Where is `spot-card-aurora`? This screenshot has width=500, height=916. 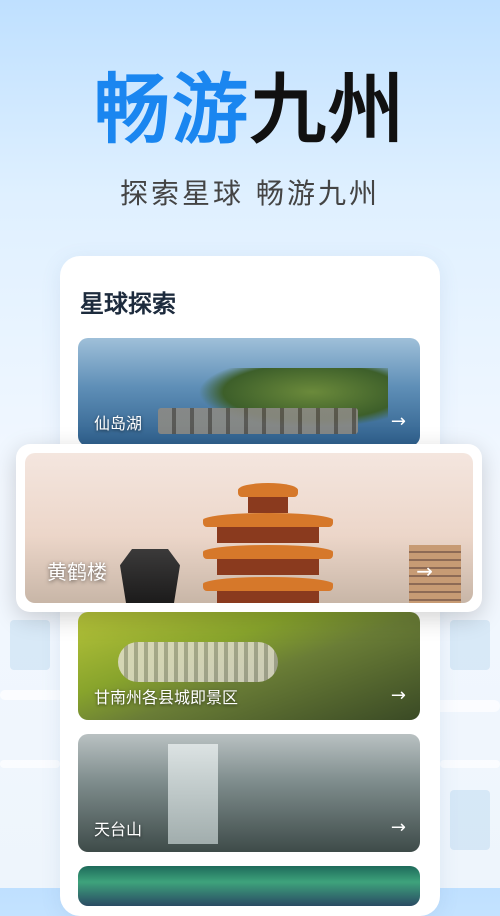 spot-card-aurora is located at coordinates (249, 886).